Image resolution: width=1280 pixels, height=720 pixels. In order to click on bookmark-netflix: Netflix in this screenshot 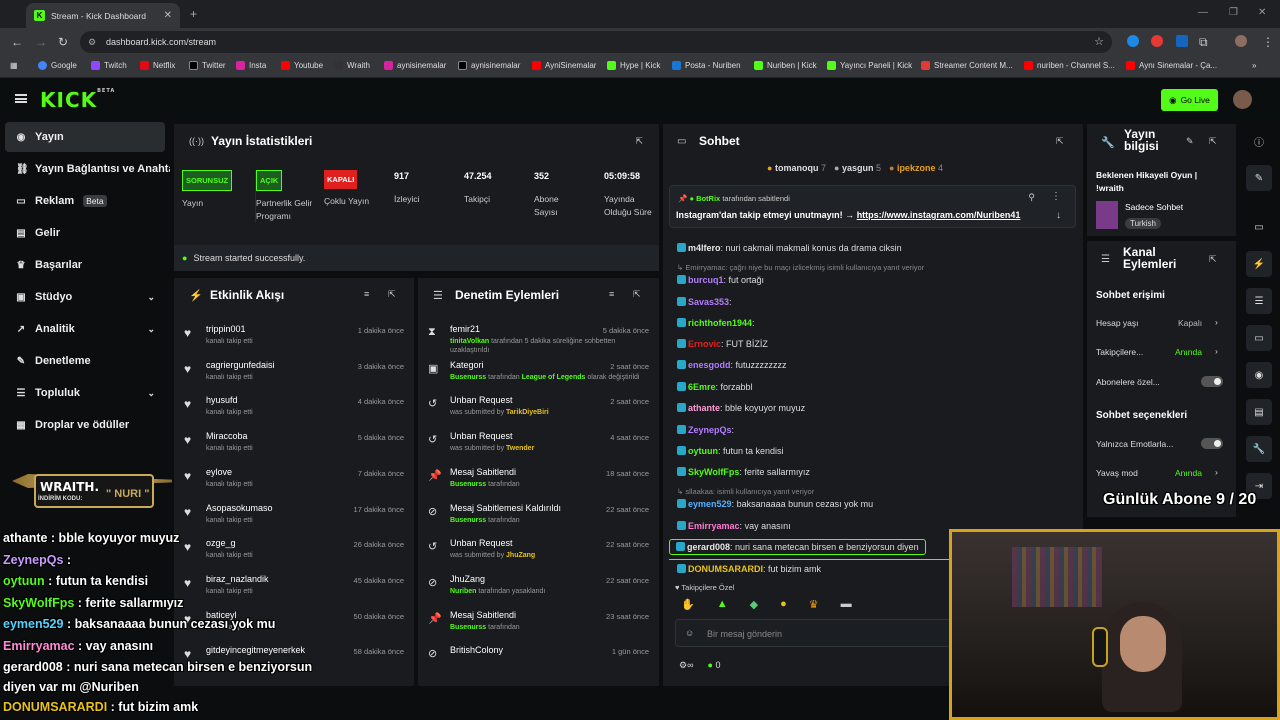, I will do `click(157, 65)`.